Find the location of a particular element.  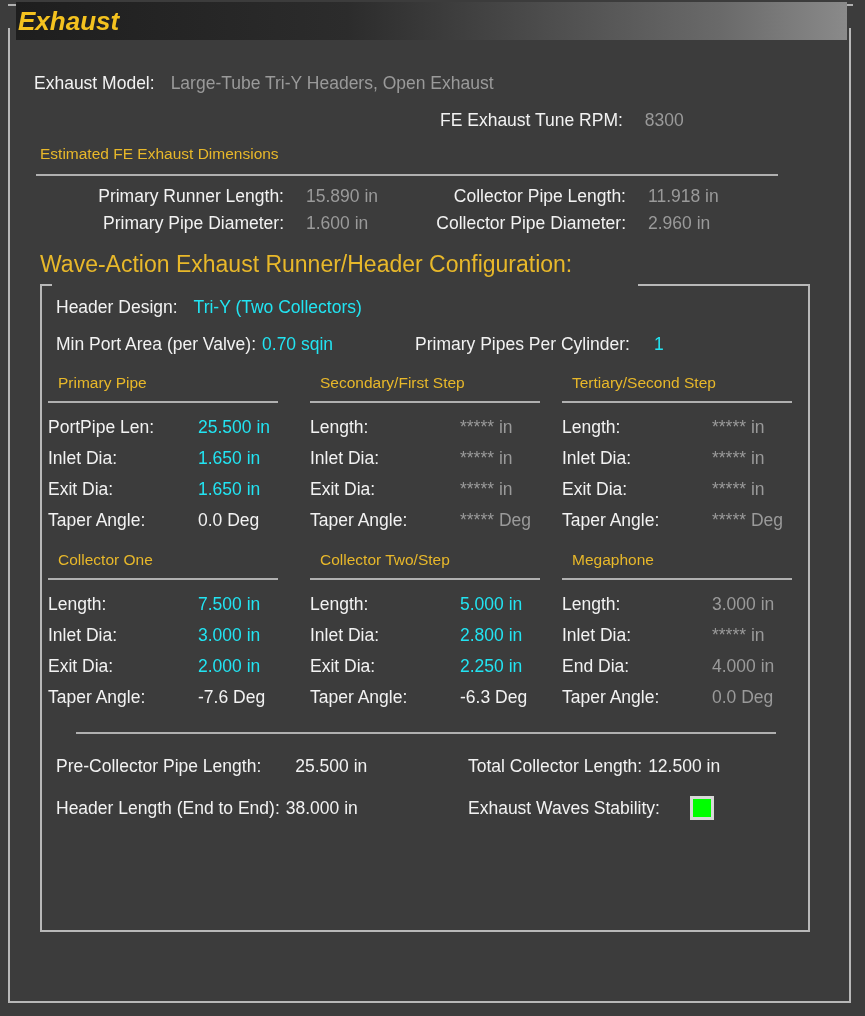

field-label: Exhaust Waves Stability: is located at coordinates (564, 808).